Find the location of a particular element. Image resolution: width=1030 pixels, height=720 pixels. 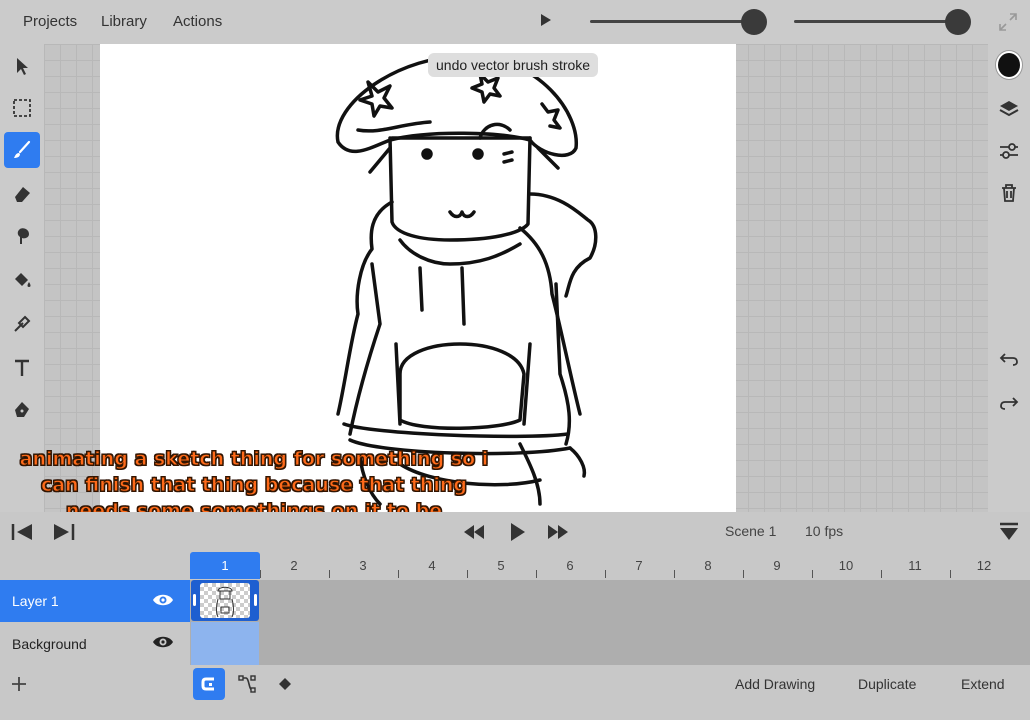

trash-icon is located at coordinates (1009, 193).